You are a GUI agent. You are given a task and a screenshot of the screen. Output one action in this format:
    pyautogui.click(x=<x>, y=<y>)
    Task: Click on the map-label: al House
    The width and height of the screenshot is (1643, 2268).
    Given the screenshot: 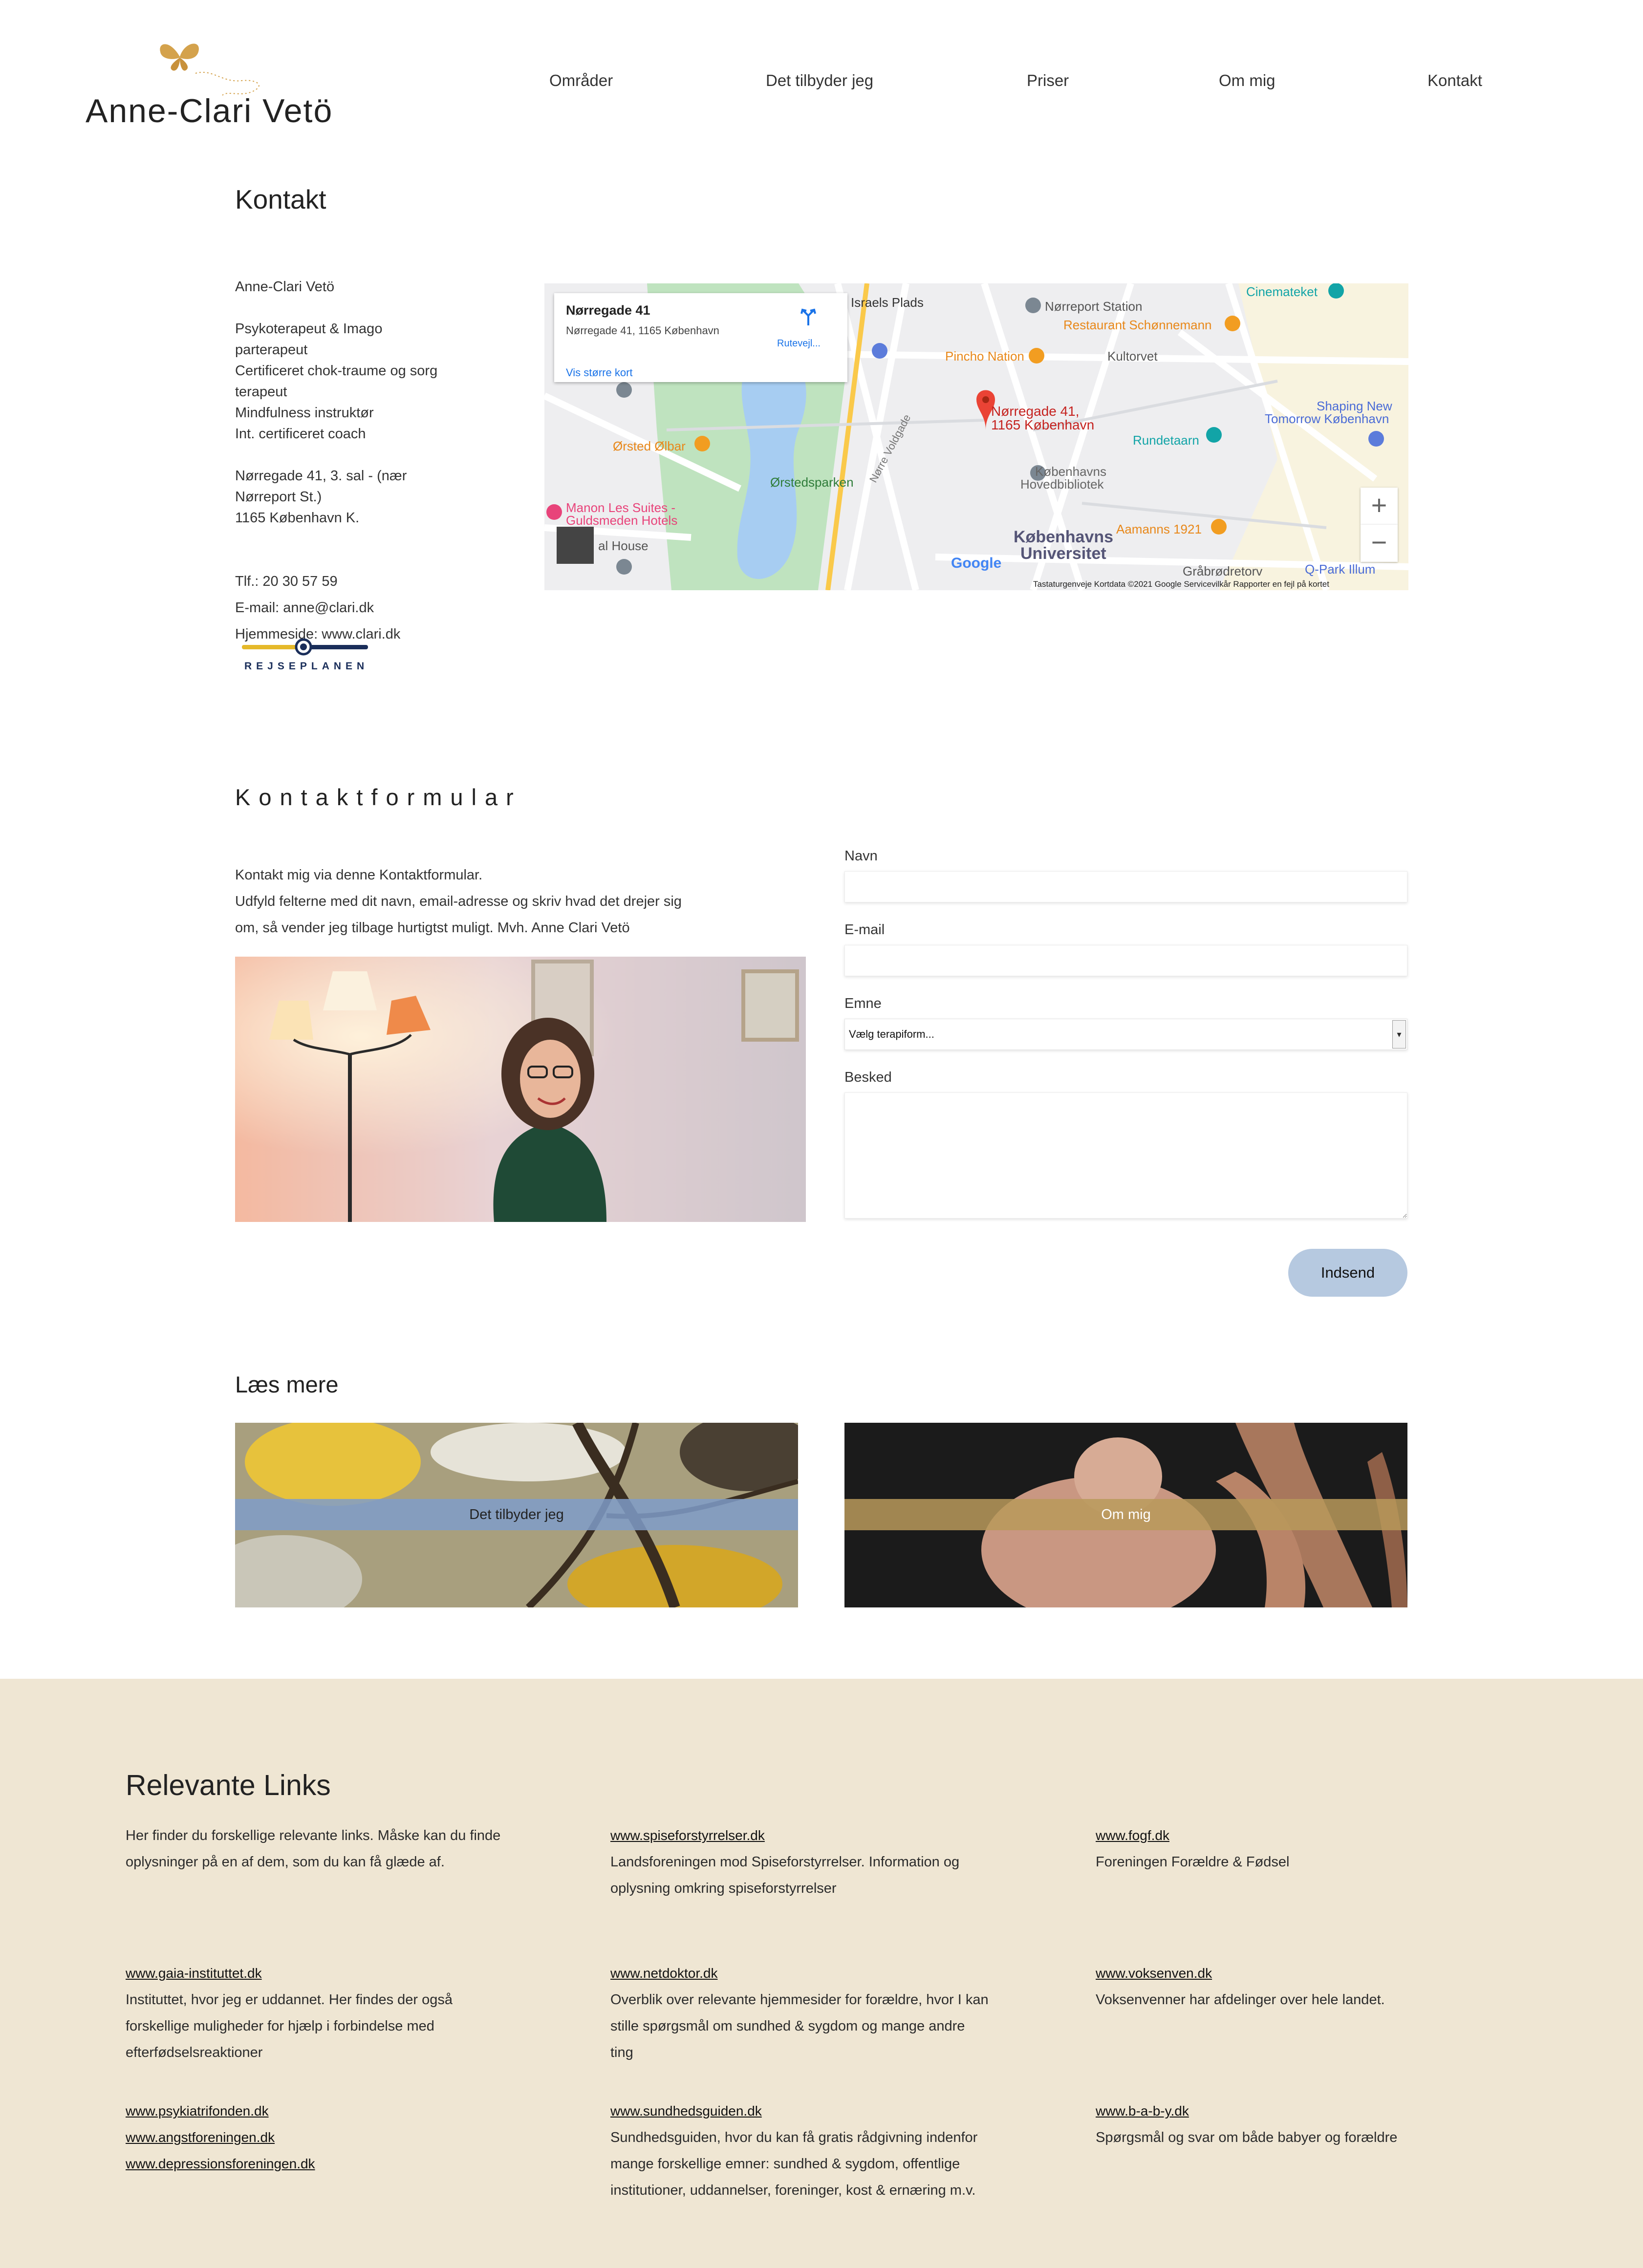 What is the action you would take?
    pyautogui.click(x=623, y=545)
    